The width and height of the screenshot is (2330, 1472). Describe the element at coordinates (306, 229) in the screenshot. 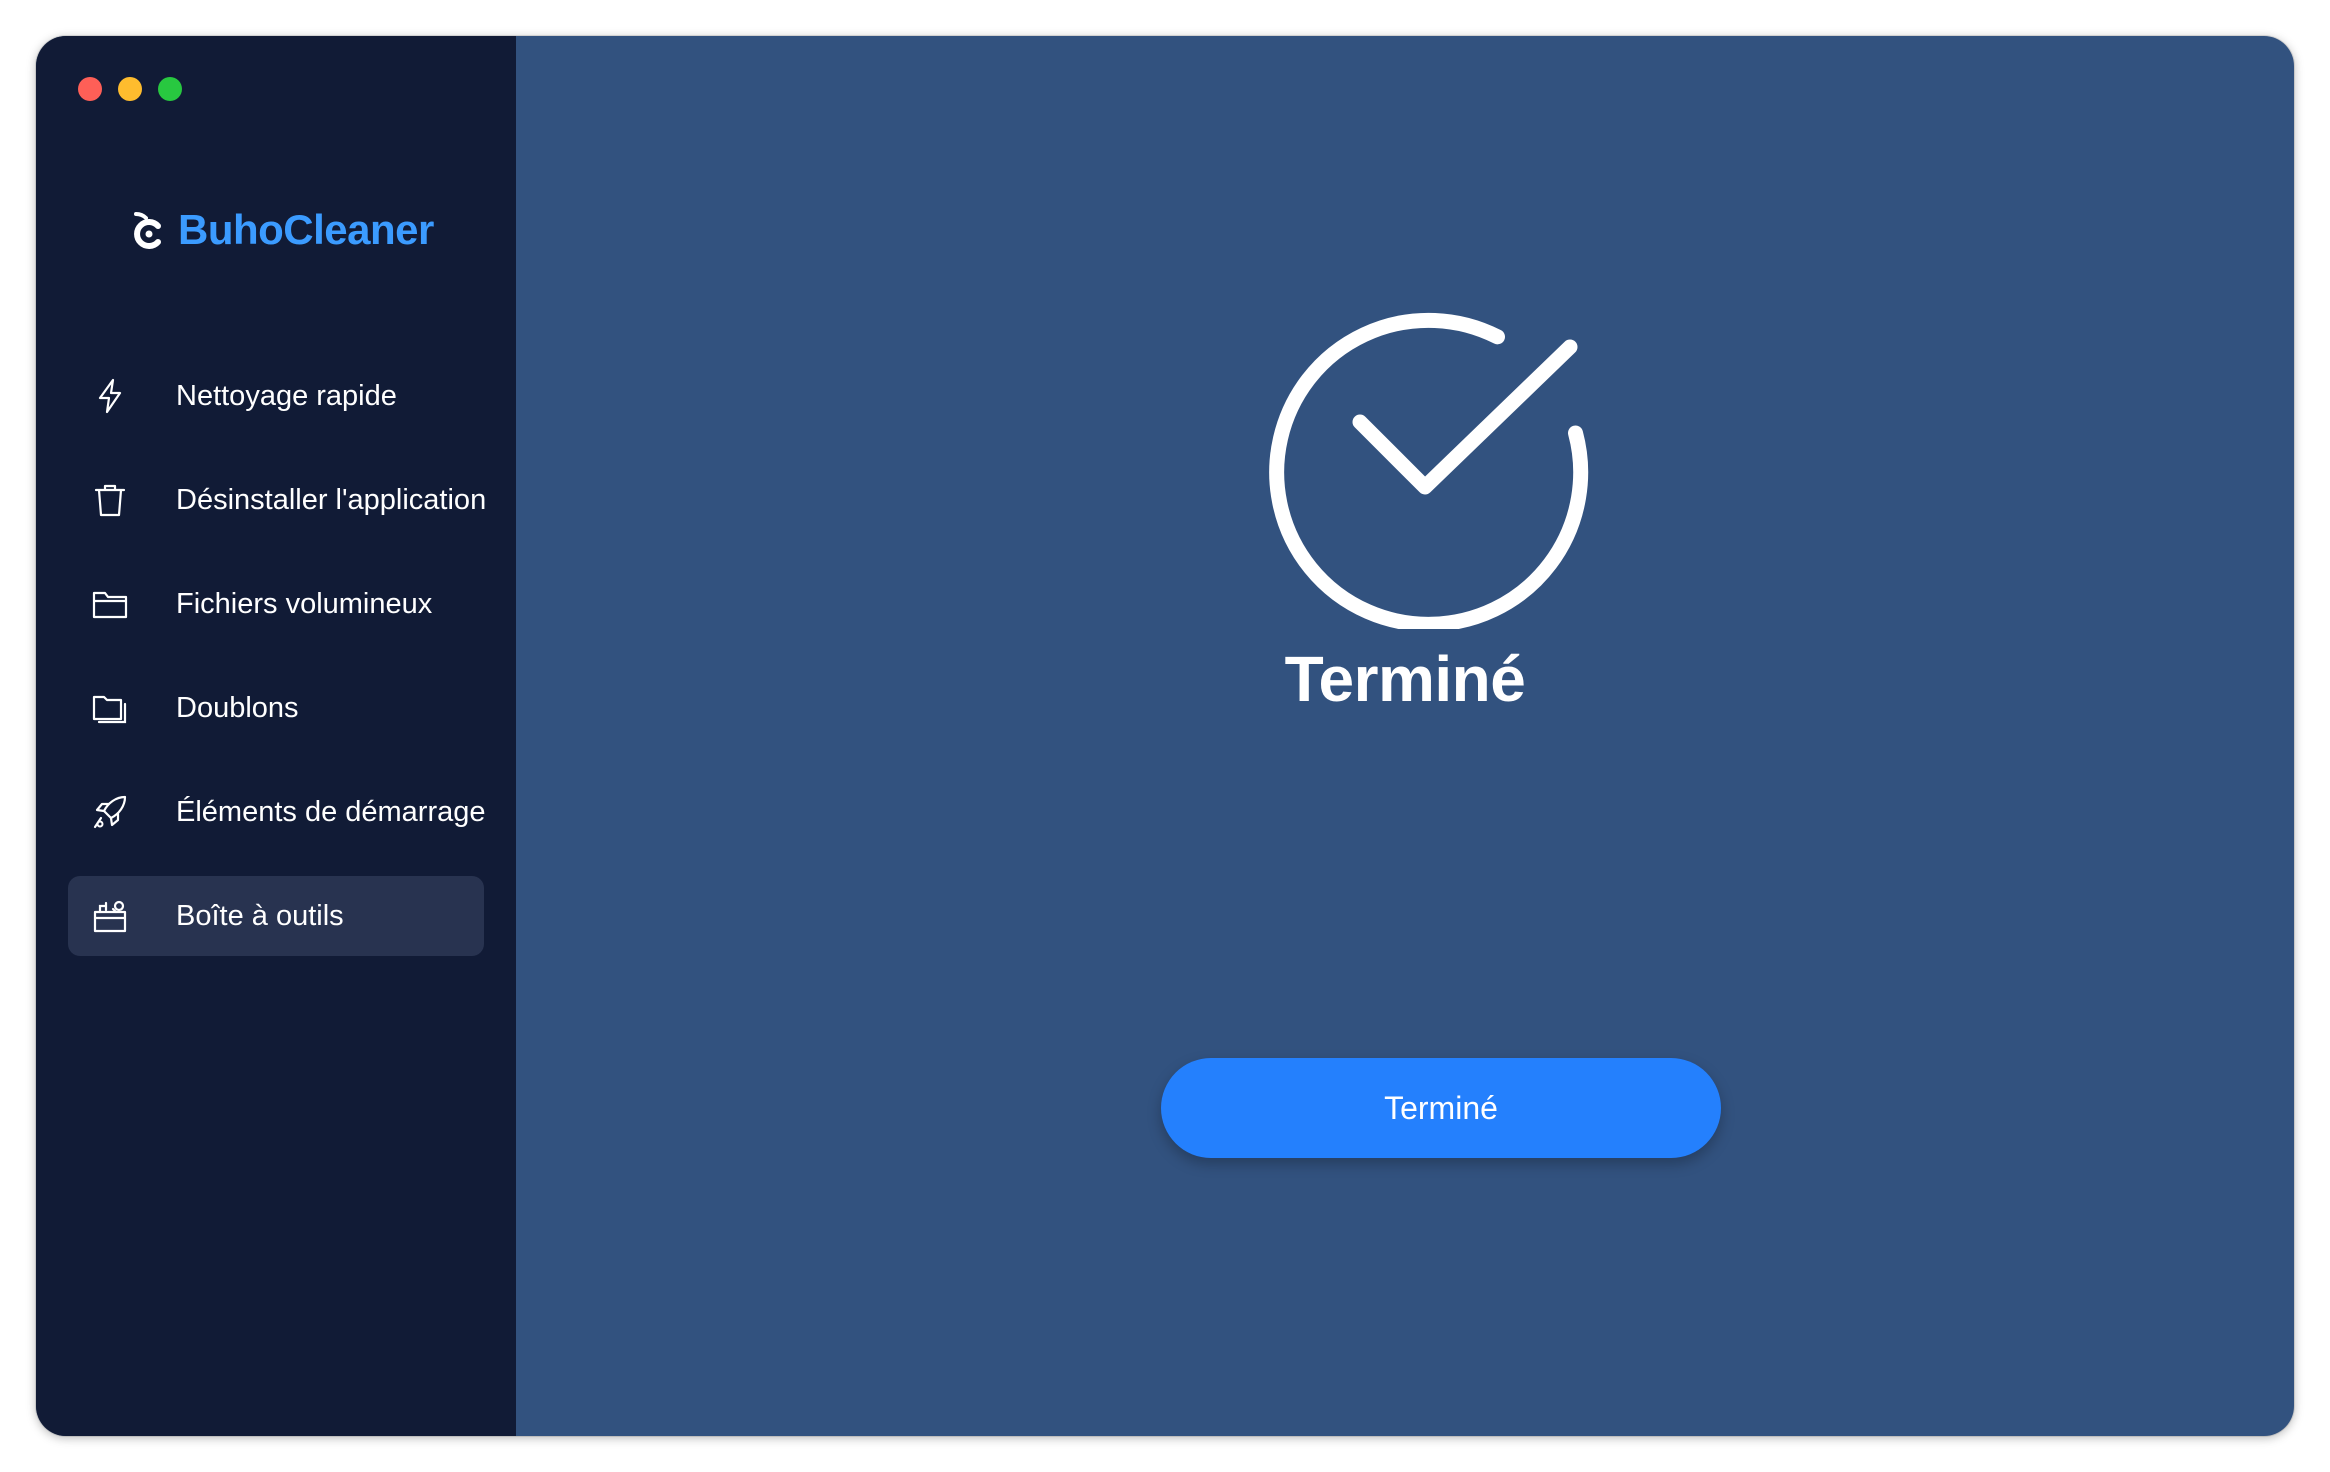

I see `app-name: BuhoCleaner` at that location.